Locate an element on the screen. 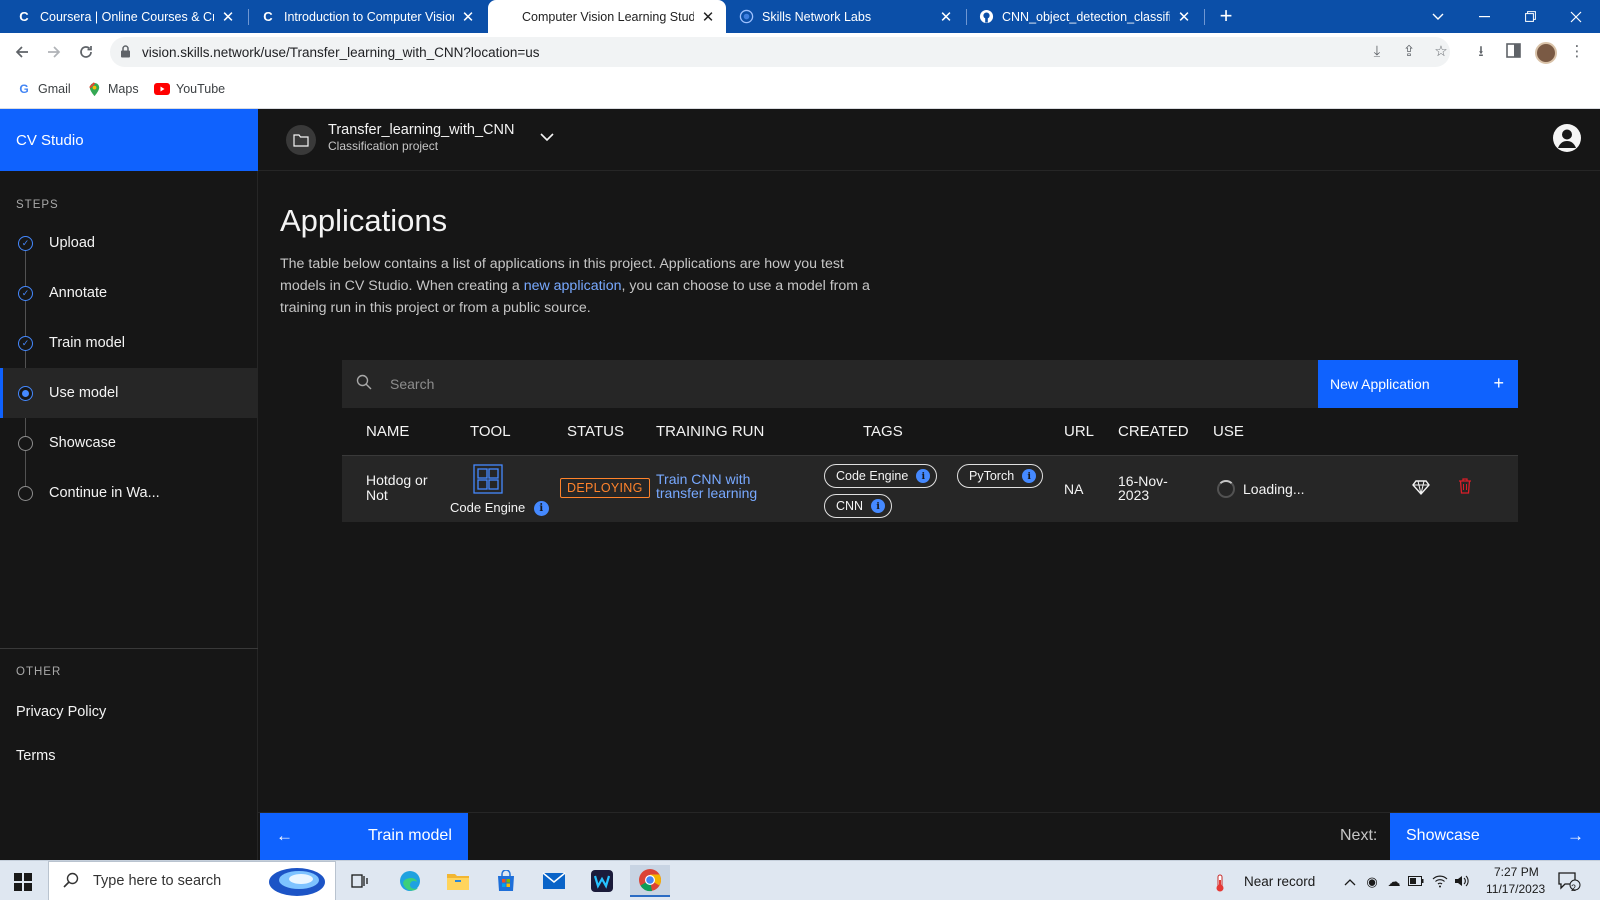  step-showcase: Showcase is located at coordinates (129, 443).